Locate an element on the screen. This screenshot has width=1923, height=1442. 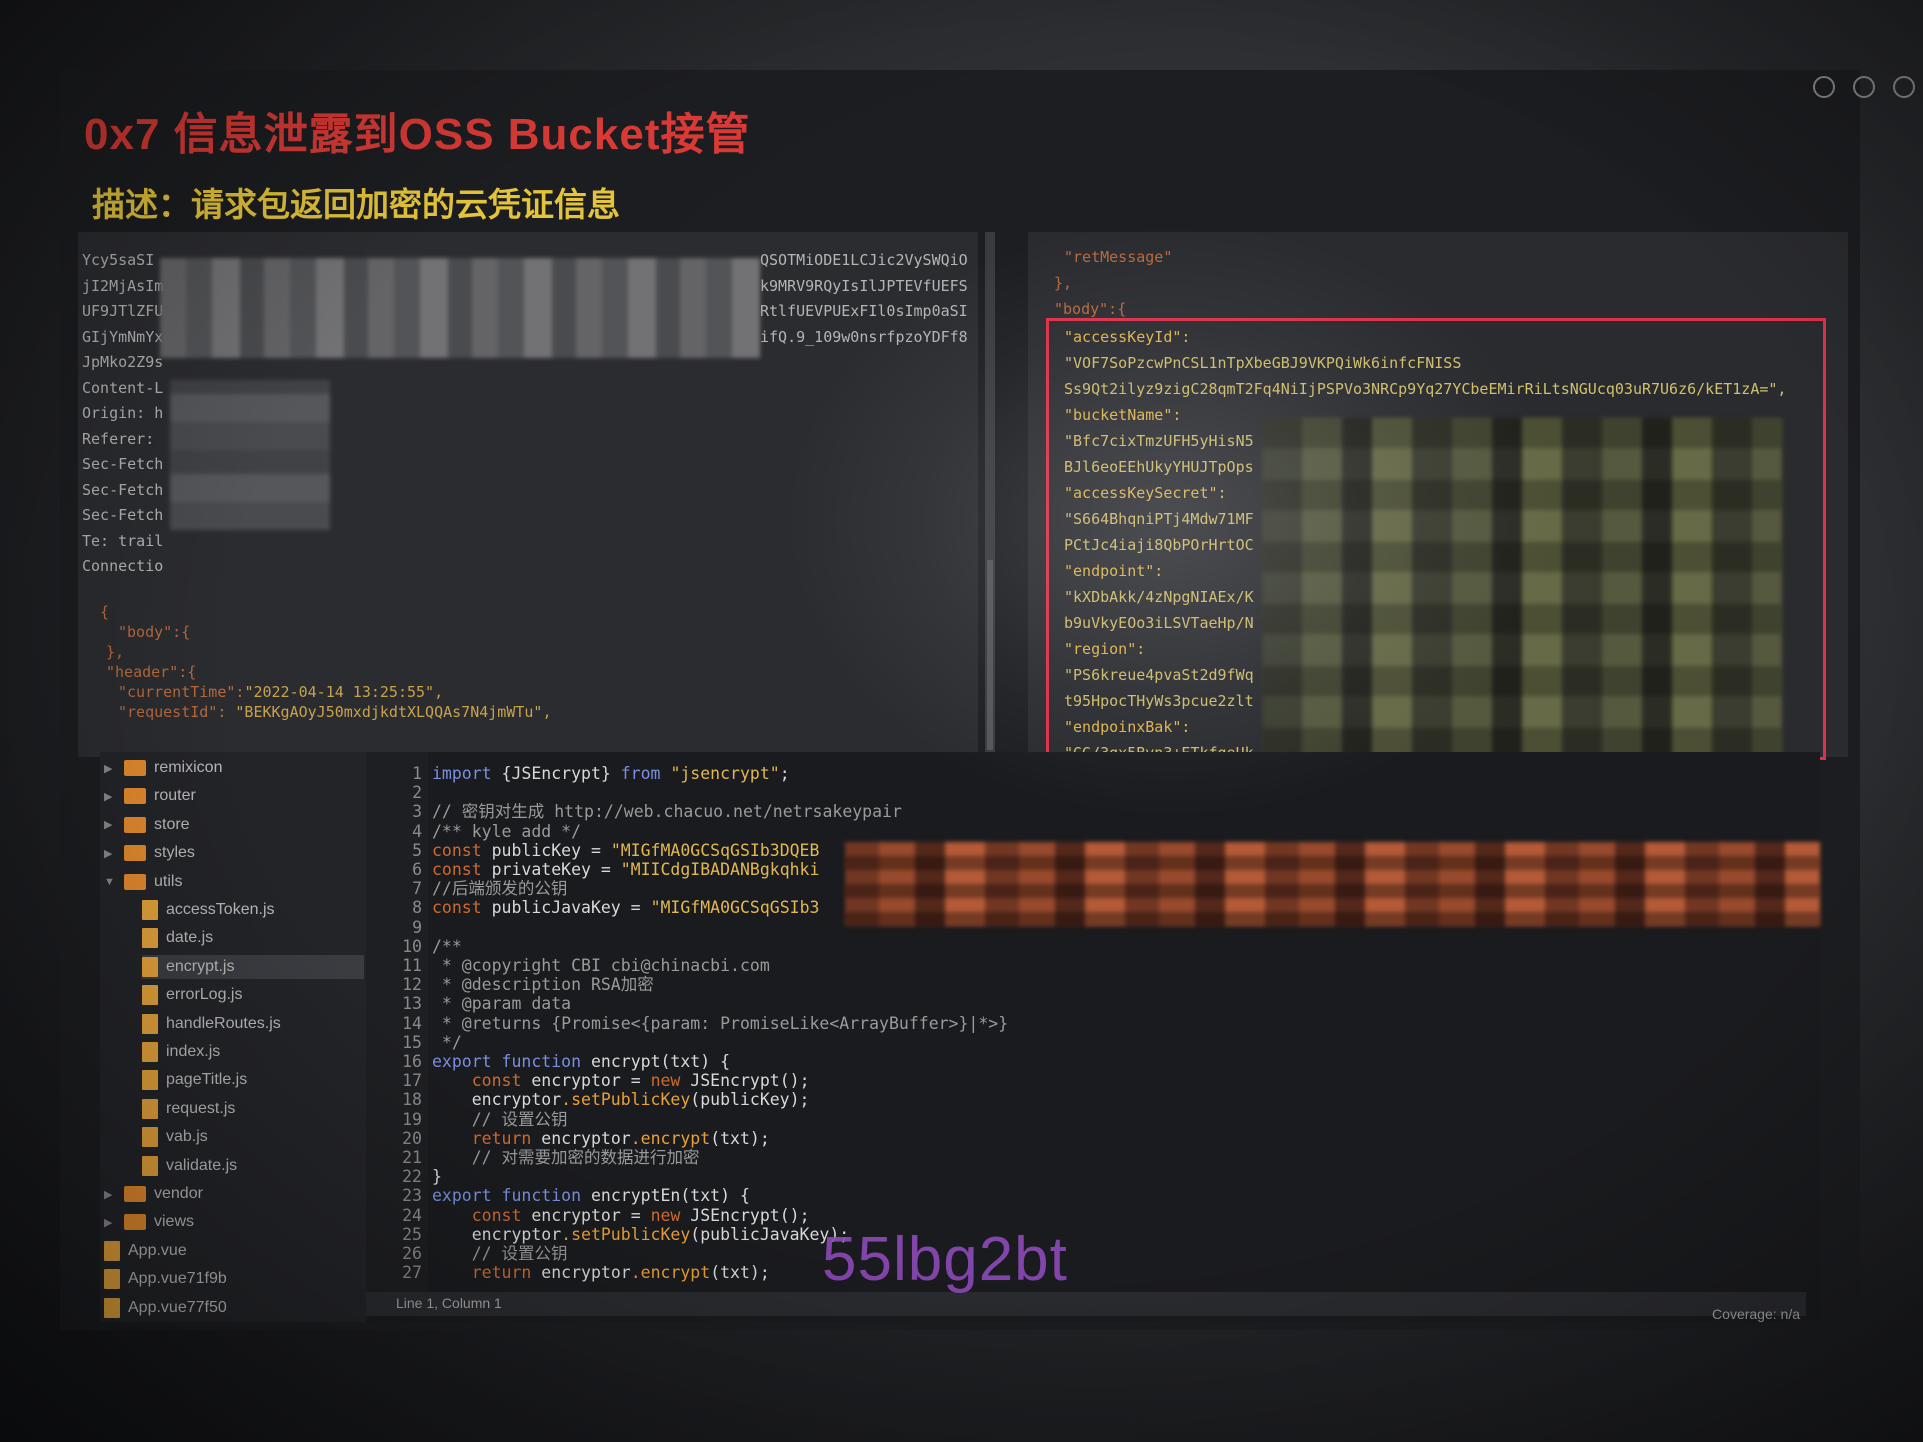
line-number: 13 is located at coordinates (412, 1004).